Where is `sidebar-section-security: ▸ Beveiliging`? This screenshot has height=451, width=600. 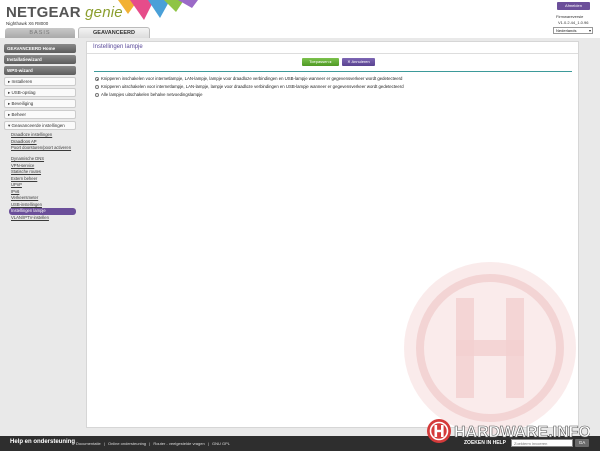 sidebar-section-security: ▸ Beveiliging is located at coordinates (40, 103).